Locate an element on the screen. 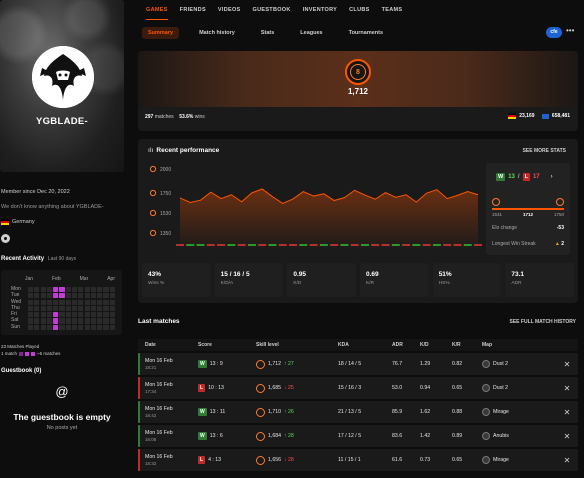 Image resolution: width=584 pixels, height=478 pixels. chevron-right-icon: › is located at coordinates (552, 177).